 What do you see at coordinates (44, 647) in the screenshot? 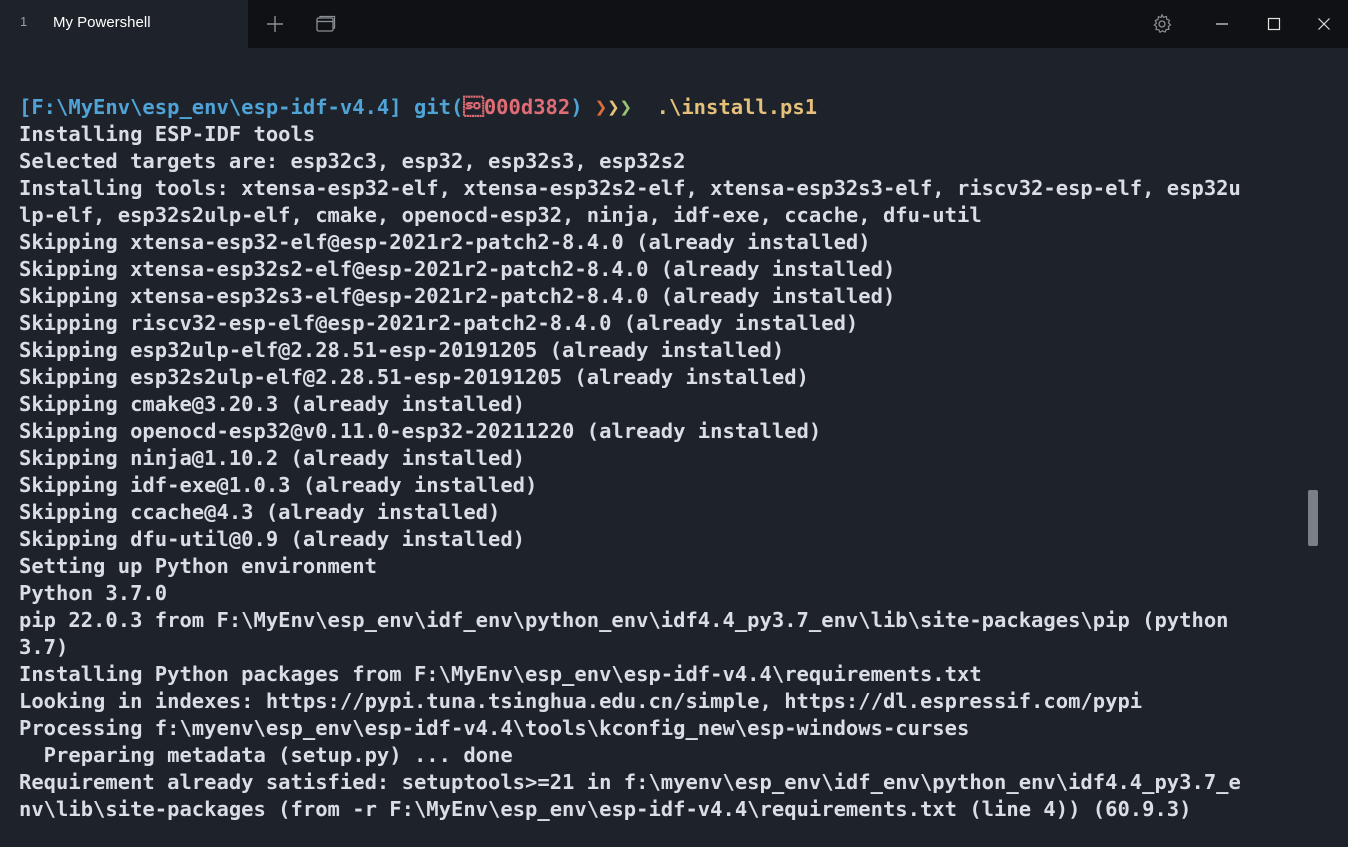
I see `output-line: 3.7)` at bounding box center [44, 647].